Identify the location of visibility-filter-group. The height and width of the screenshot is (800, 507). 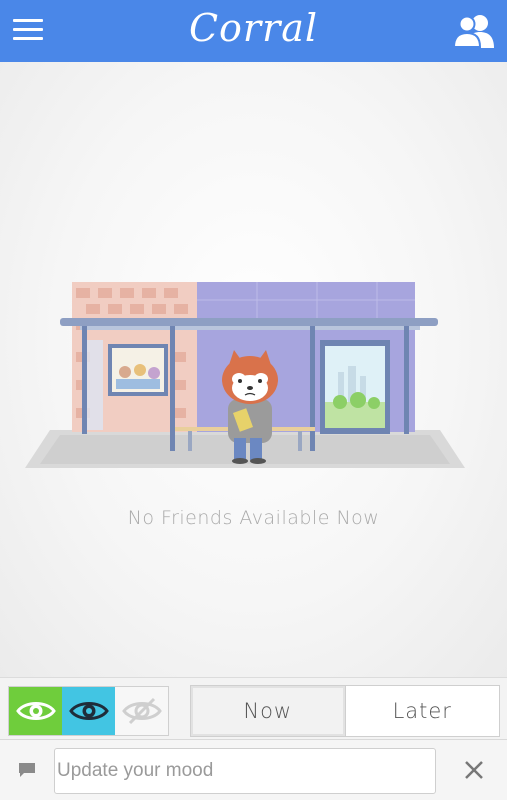
(88, 711).